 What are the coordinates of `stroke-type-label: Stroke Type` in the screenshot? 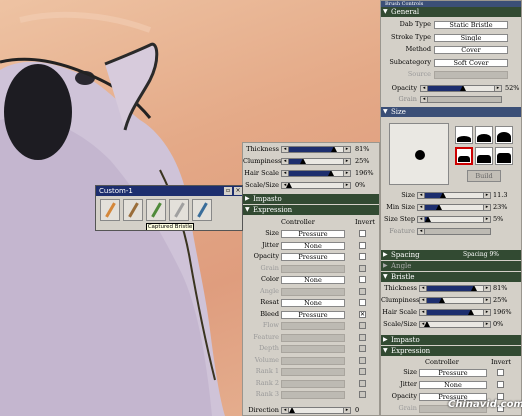 It's located at (411, 36).